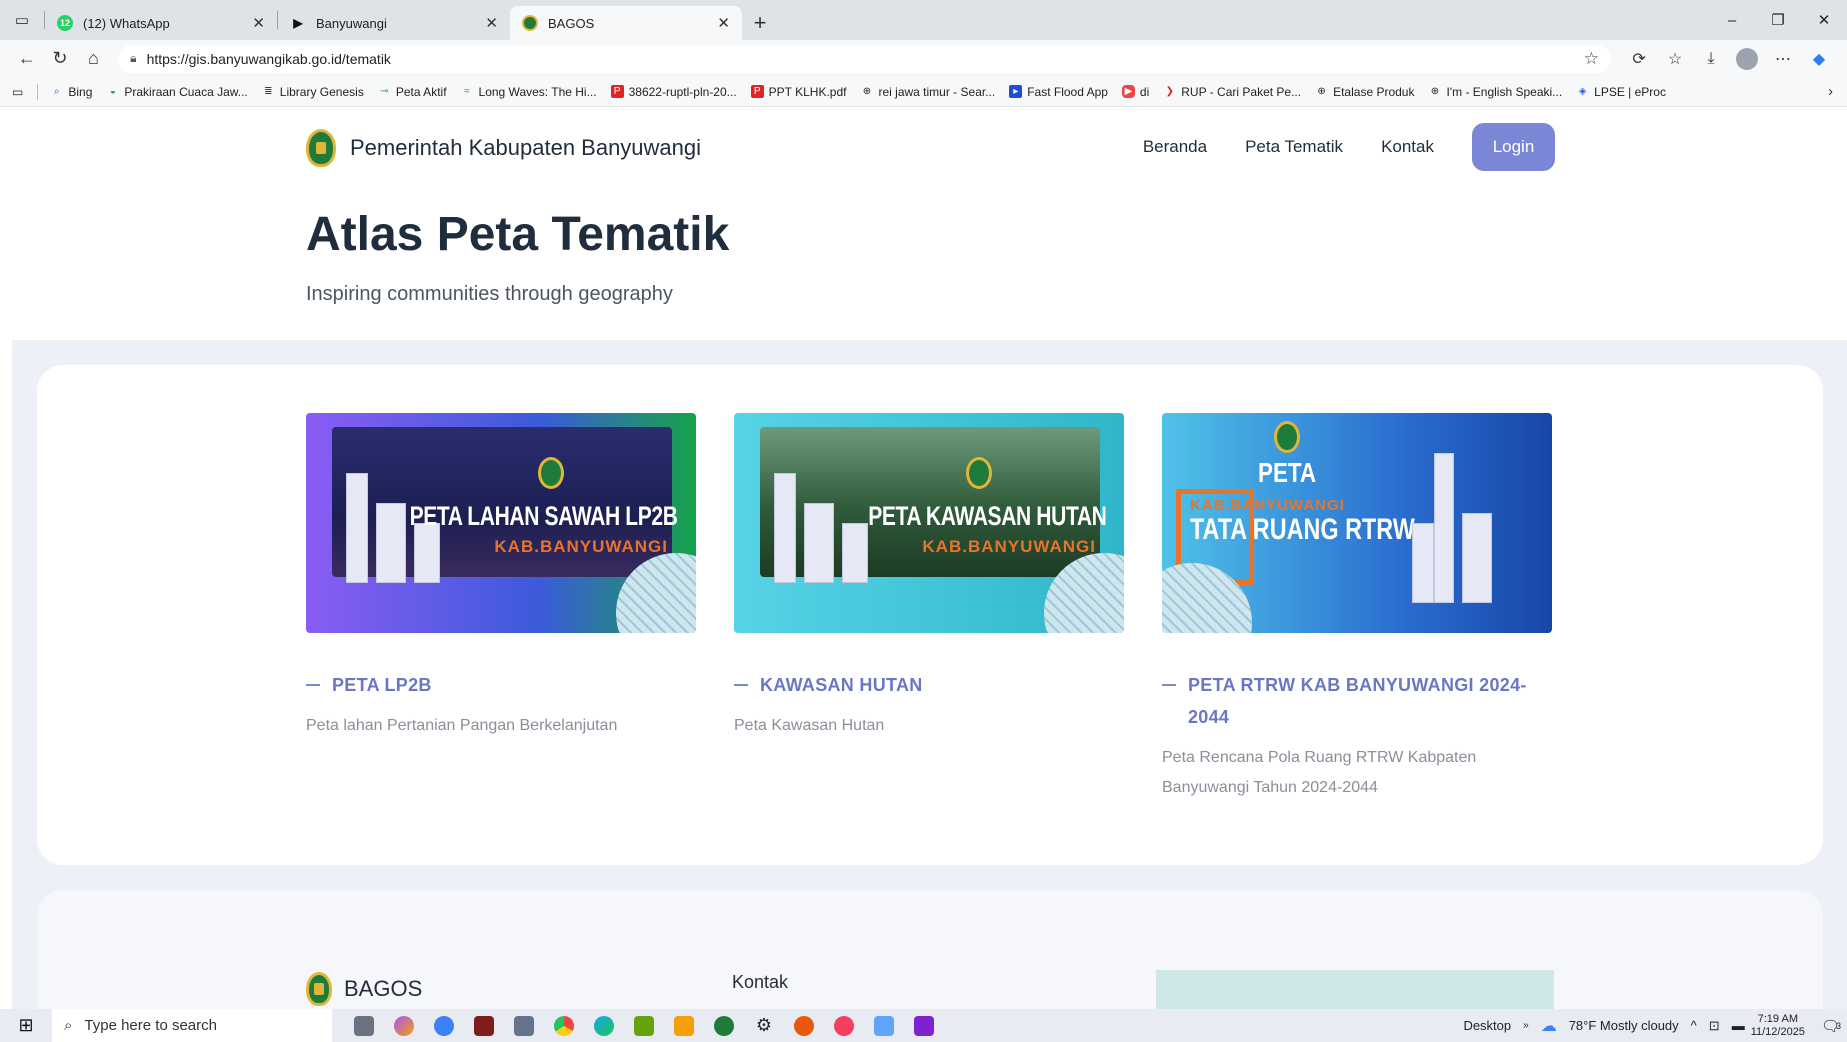 Image resolution: width=1847 pixels, height=1042 pixels. Describe the element at coordinates (1549, 1026) in the screenshot. I see `weather-icon: ☁` at that location.